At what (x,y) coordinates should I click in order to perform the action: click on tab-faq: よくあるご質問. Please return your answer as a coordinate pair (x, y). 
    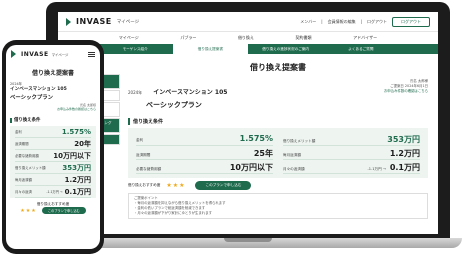
    Looking at the image, I should click on (361, 49).